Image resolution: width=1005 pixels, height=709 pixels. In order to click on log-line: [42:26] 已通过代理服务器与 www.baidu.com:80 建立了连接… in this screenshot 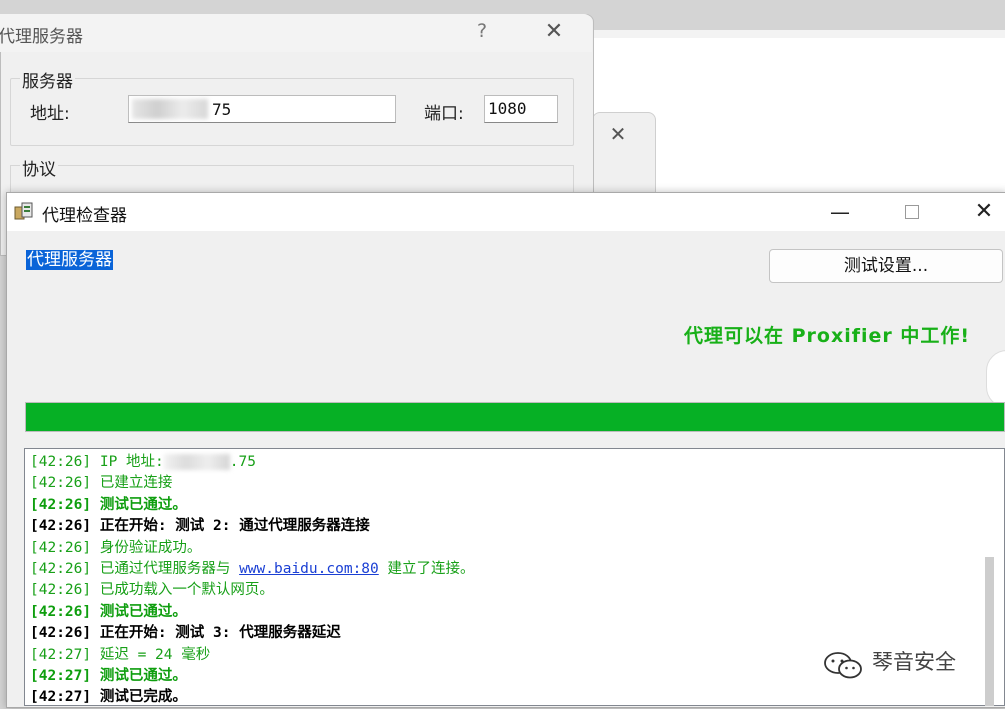, I will do `click(510, 569)`.